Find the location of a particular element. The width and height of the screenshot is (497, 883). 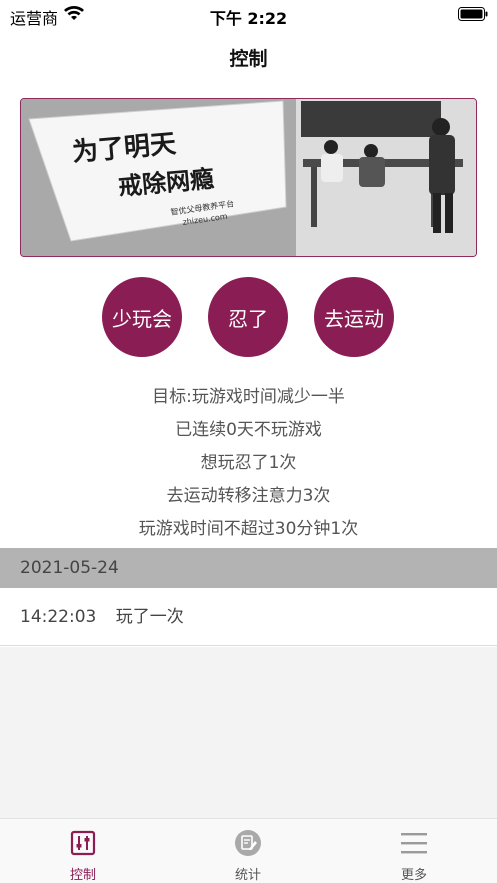

record-text: 玩了一次 is located at coordinates (149, 617).